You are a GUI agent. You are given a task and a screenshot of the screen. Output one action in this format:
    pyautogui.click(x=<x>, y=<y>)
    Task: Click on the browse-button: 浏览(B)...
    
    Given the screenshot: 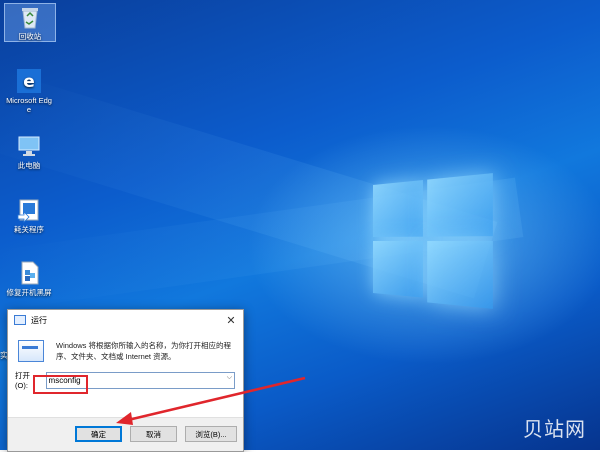 What is the action you would take?
    pyautogui.click(x=211, y=434)
    